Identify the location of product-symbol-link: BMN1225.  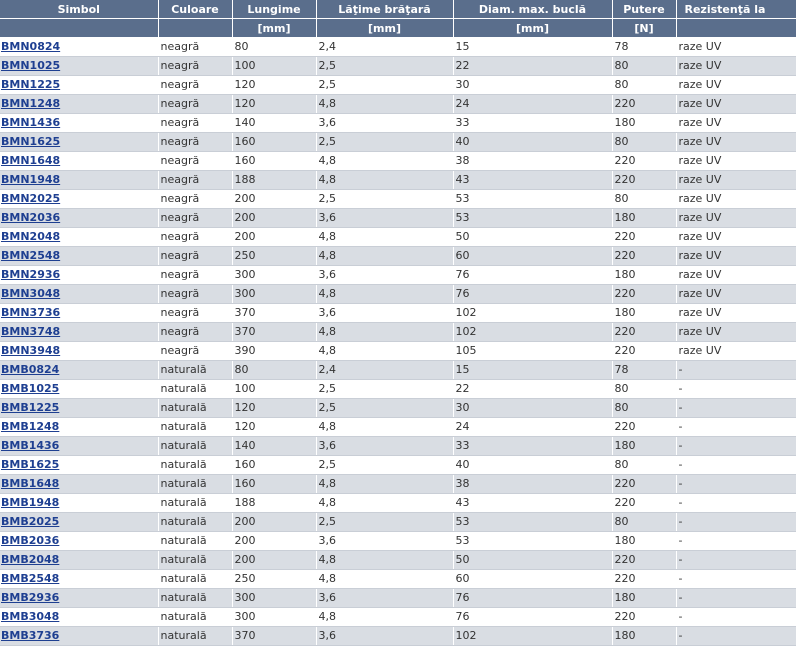
(30, 84).